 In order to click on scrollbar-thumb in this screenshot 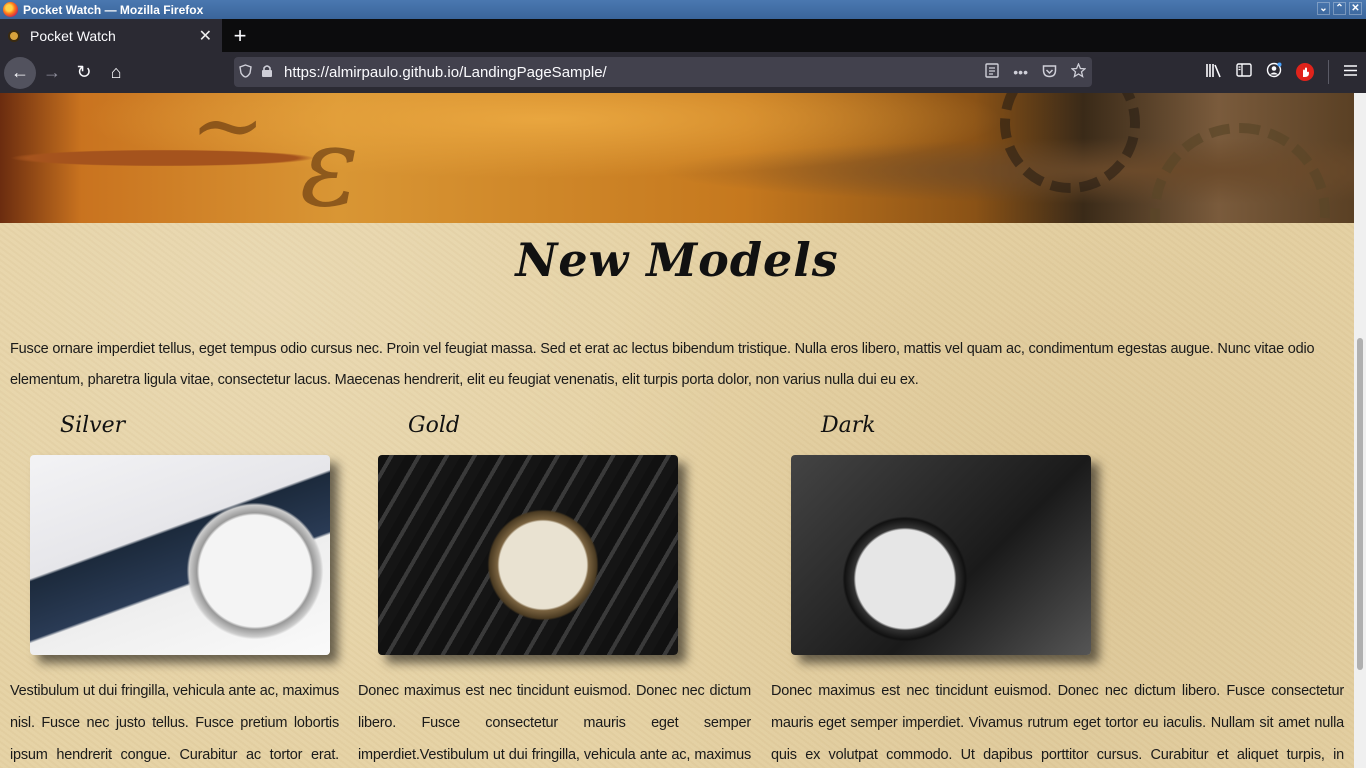, I will do `click(1360, 504)`.